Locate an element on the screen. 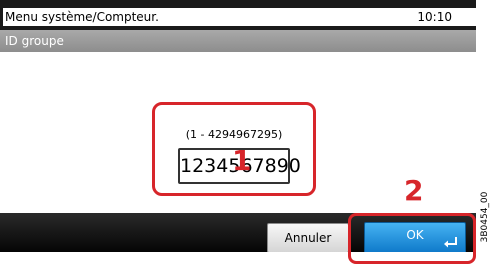  header-bar: ID groupe is located at coordinates (238, 41).